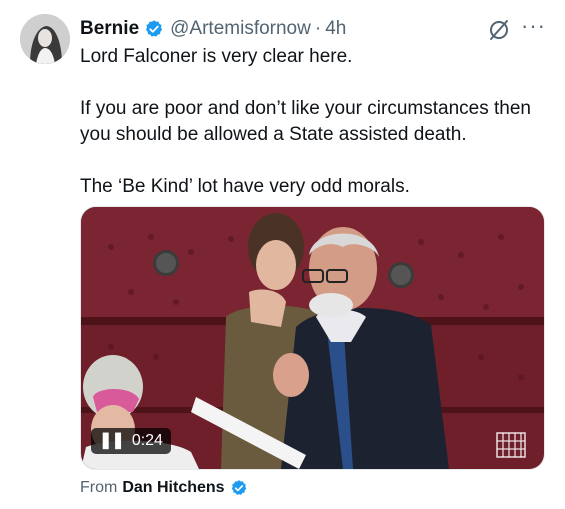 The image size is (565, 509). What do you see at coordinates (240, 29) in the screenshot?
I see `author-handle: @Artemisfornow` at bounding box center [240, 29].